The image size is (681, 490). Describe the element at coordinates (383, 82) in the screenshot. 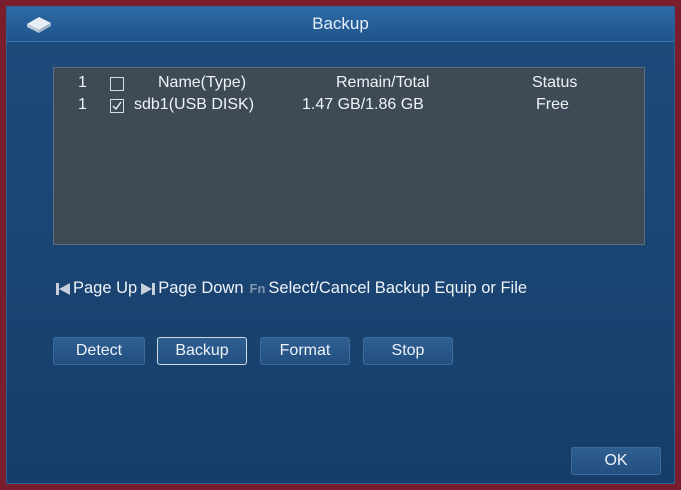

I see `header-remain-total: Remain/Total` at that location.